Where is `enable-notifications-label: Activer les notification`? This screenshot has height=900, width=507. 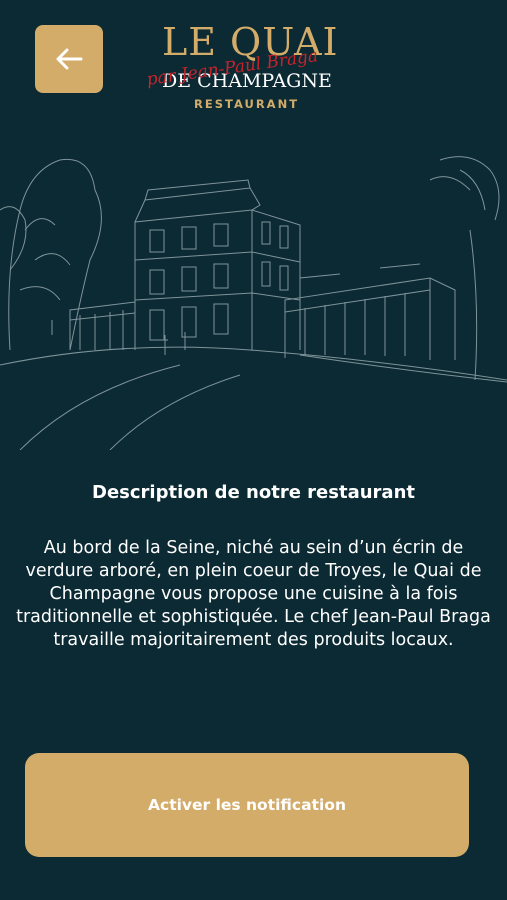
enable-notifications-label: Activer les notification is located at coordinates (247, 805).